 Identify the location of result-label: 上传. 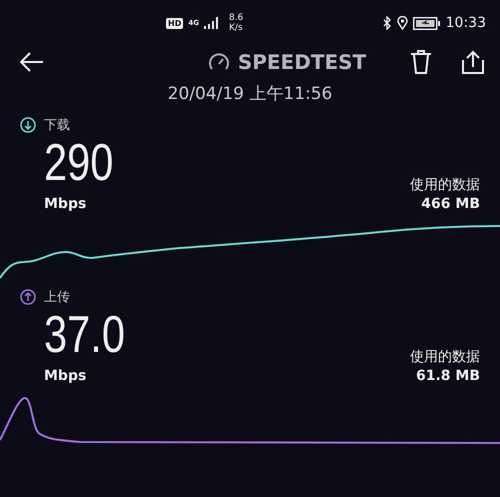
(57, 297).